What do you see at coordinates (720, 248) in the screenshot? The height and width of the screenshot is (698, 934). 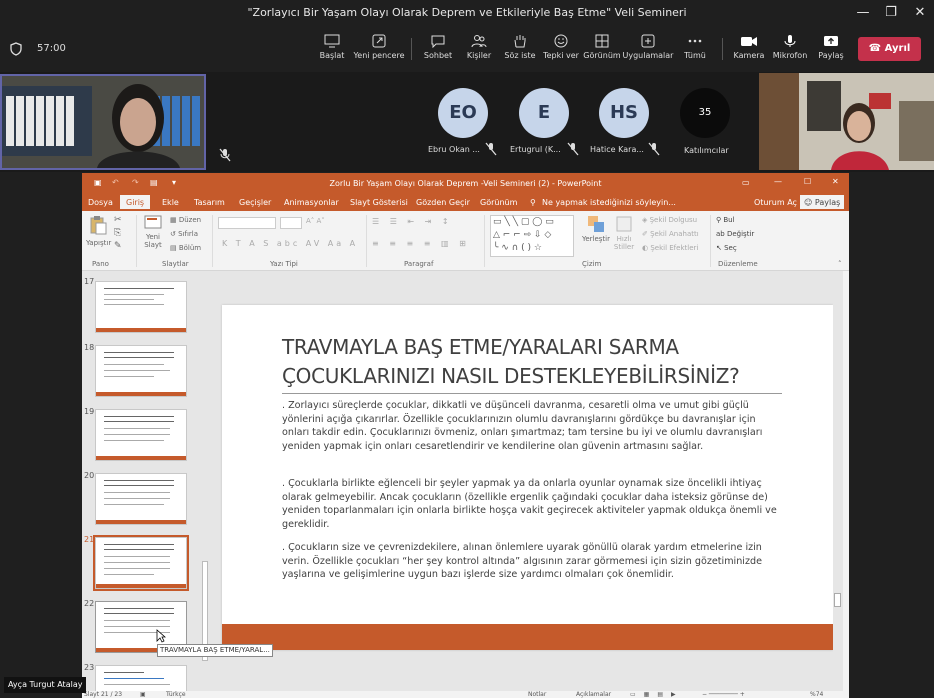 I see `select-icon: ↖` at bounding box center [720, 248].